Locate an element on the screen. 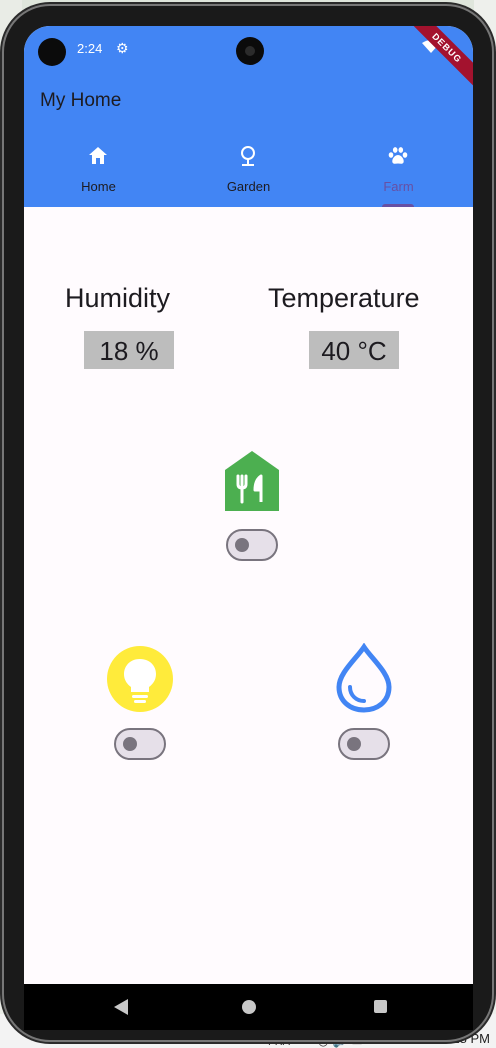 The width and height of the screenshot is (496, 1048). home-circle-icon is located at coordinates (249, 1007).